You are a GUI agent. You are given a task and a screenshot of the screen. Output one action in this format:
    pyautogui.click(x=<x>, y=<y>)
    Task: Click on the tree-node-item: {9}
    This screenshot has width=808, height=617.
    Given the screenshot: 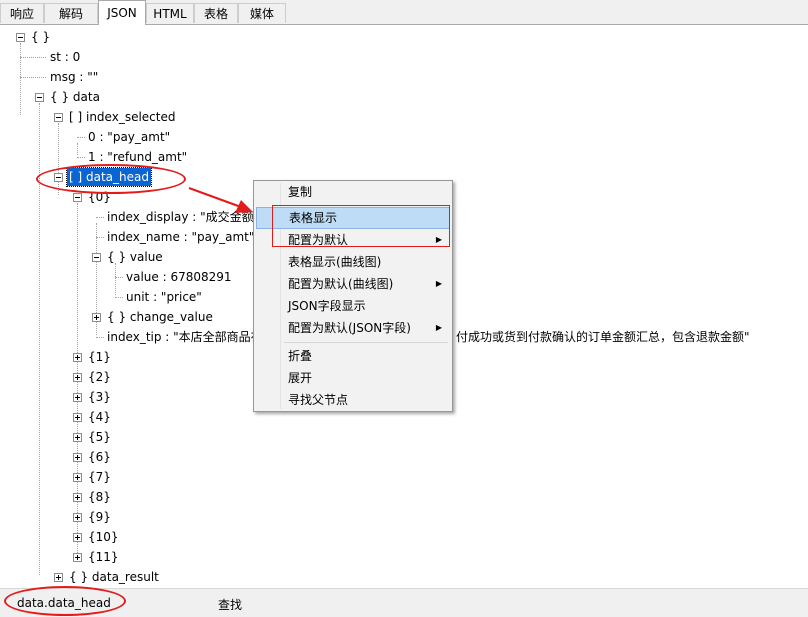 What is the action you would take?
    pyautogui.click(x=99, y=517)
    